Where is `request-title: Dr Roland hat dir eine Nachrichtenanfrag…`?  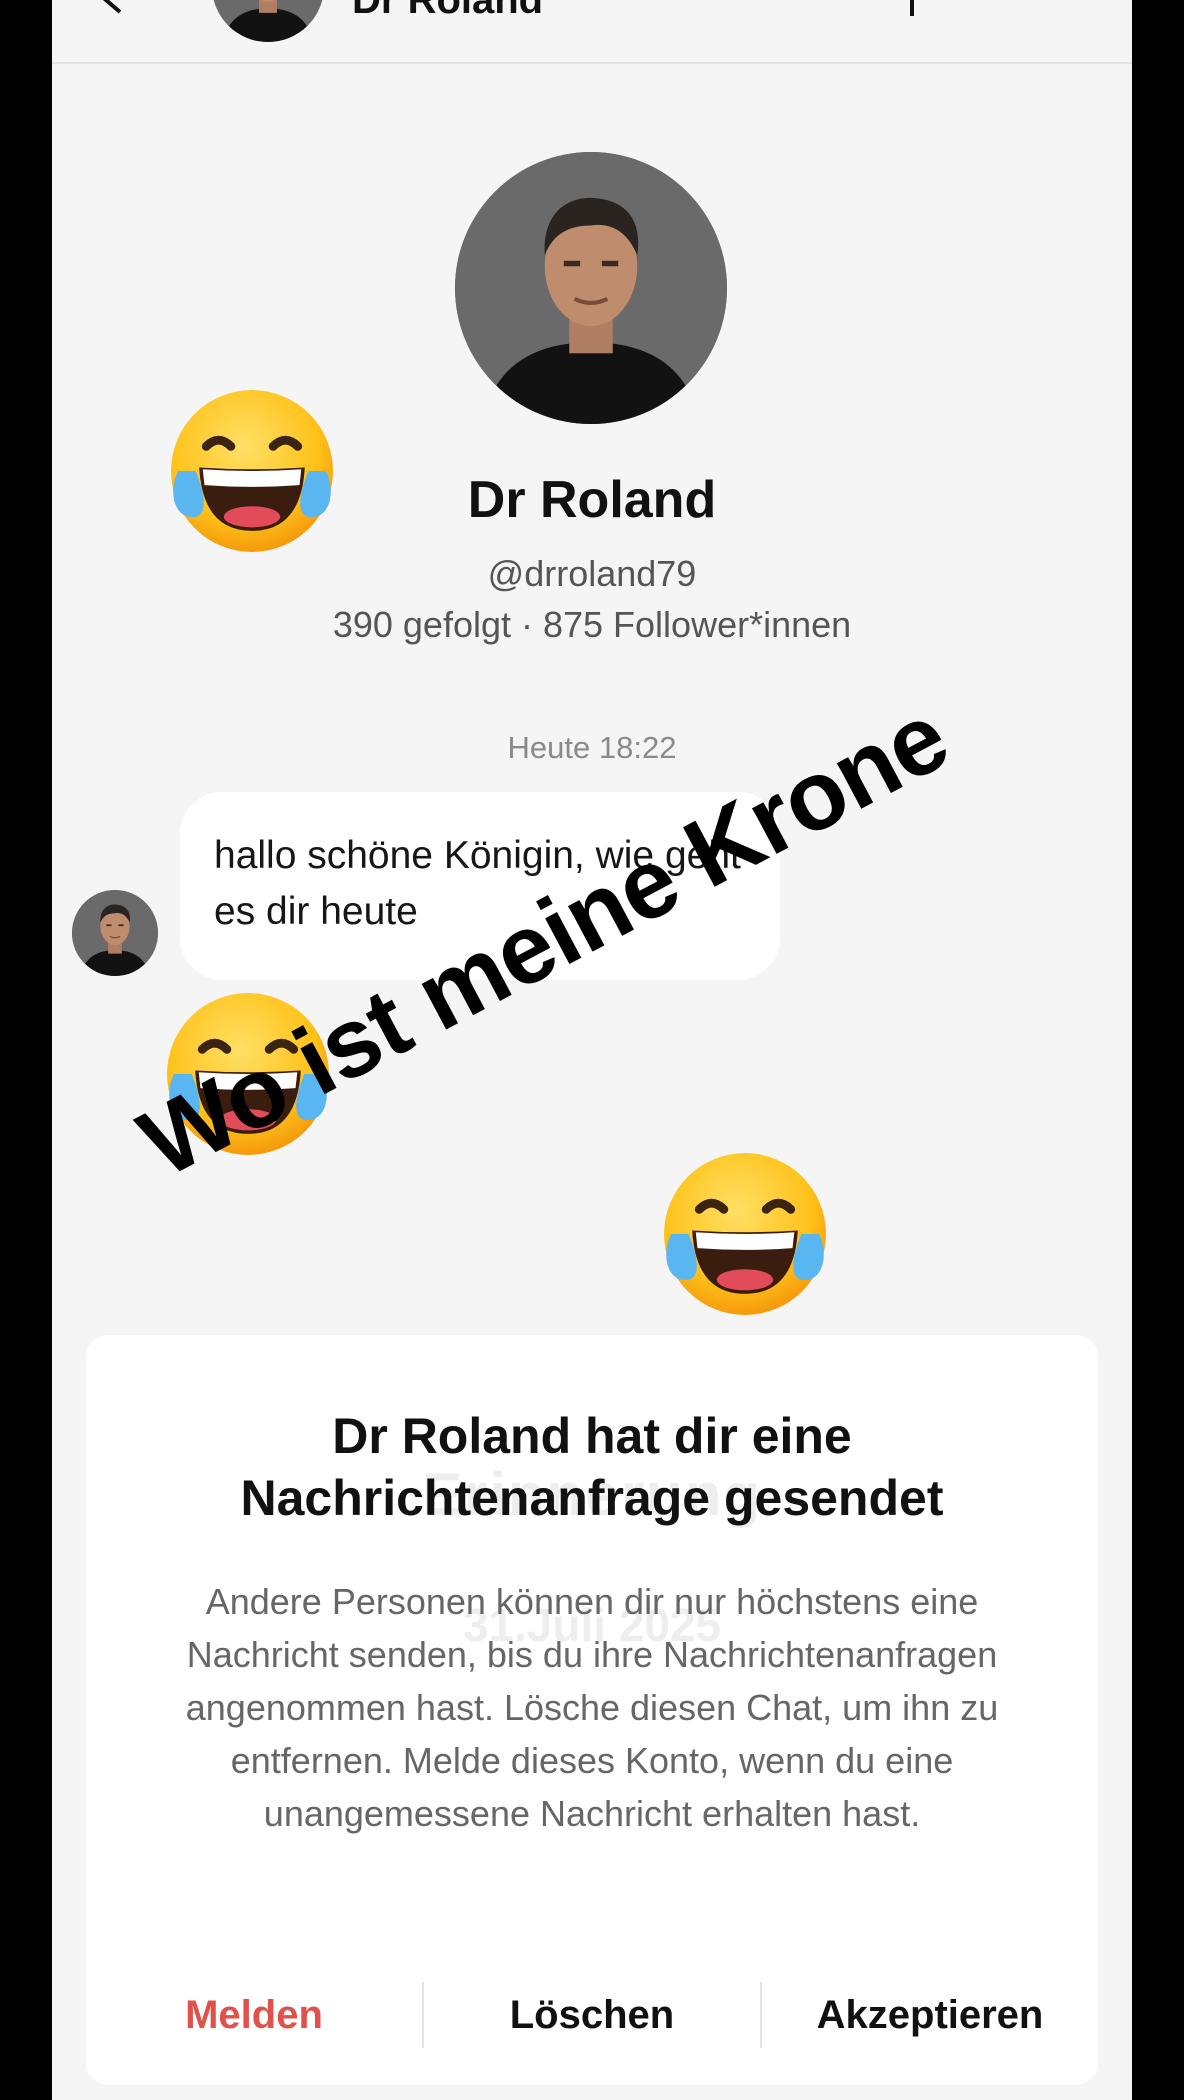 request-title: Dr Roland hat dir eine Nachrichtenanfrag… is located at coordinates (592, 1467).